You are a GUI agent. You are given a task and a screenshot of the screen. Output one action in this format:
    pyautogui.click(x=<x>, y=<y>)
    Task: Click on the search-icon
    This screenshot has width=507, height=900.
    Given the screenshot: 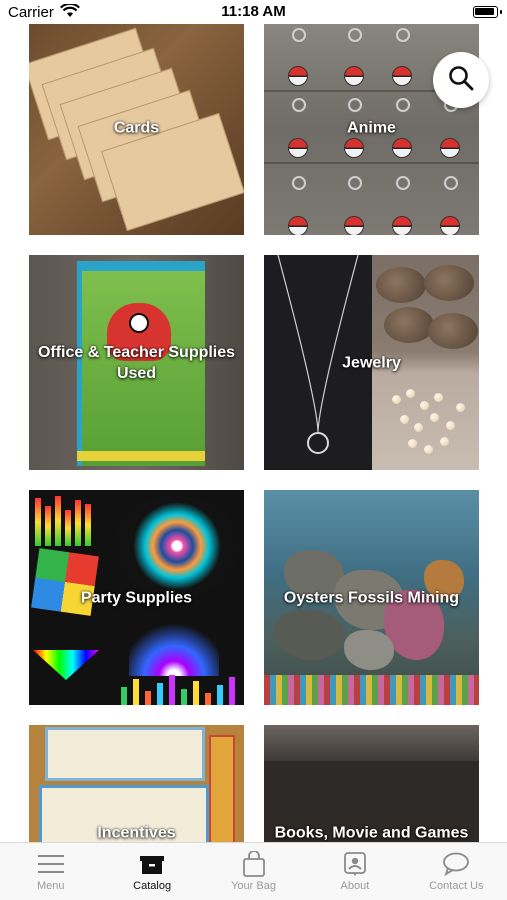 What is the action you would take?
    pyautogui.click(x=461, y=80)
    